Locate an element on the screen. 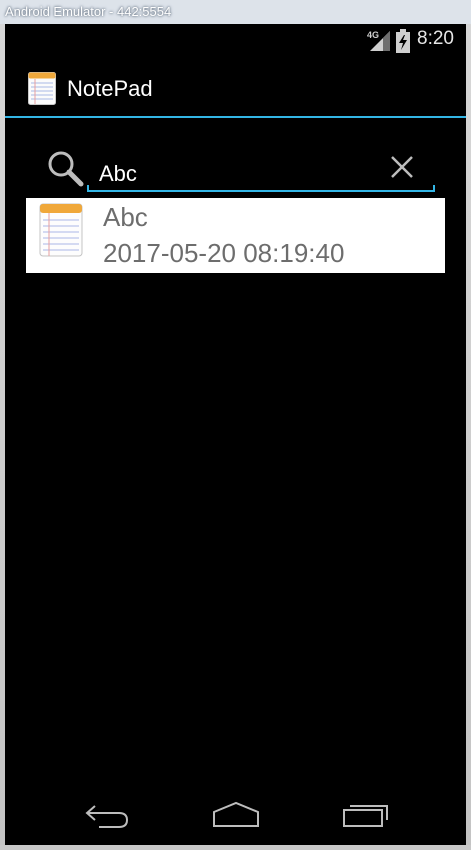  network-type-label: 4G is located at coordinates (373, 35).